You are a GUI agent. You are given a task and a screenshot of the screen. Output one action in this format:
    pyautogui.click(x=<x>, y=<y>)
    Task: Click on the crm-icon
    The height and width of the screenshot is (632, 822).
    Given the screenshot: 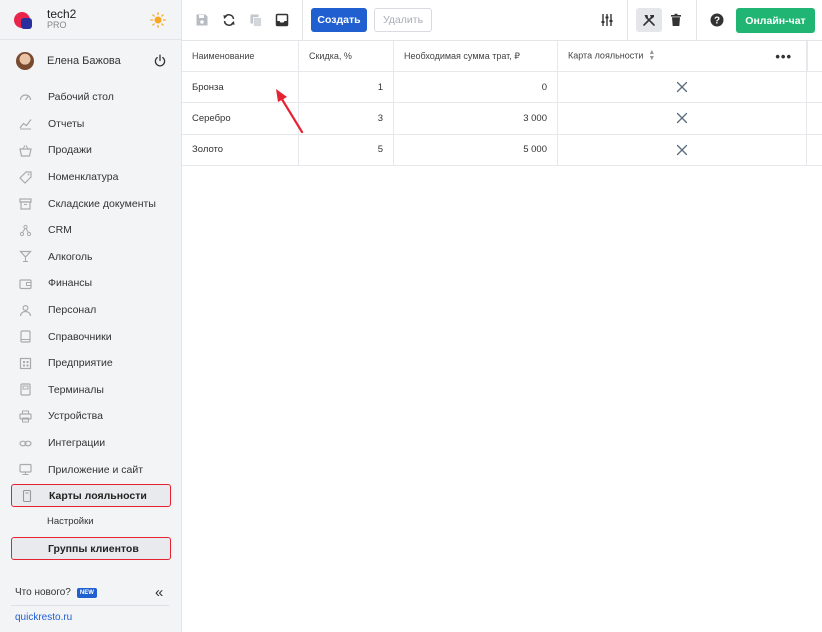 What is the action you would take?
    pyautogui.click(x=25, y=230)
    